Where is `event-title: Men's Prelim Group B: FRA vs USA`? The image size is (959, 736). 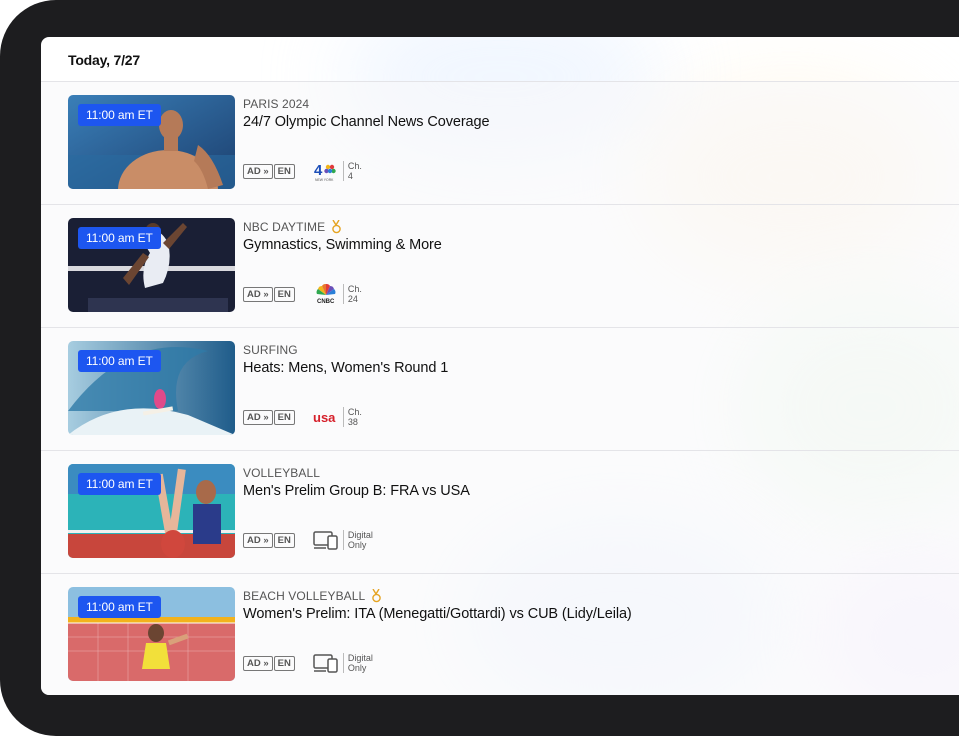 event-title: Men's Prelim Group B: FRA vs USA is located at coordinates (601, 491).